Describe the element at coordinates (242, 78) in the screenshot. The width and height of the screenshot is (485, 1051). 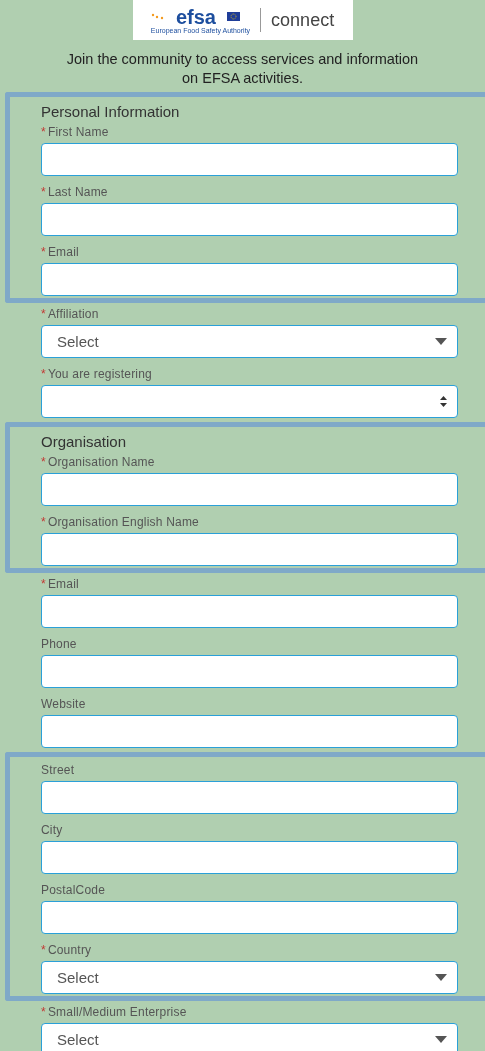
I see `intro-text: on EFSA activities.` at that location.